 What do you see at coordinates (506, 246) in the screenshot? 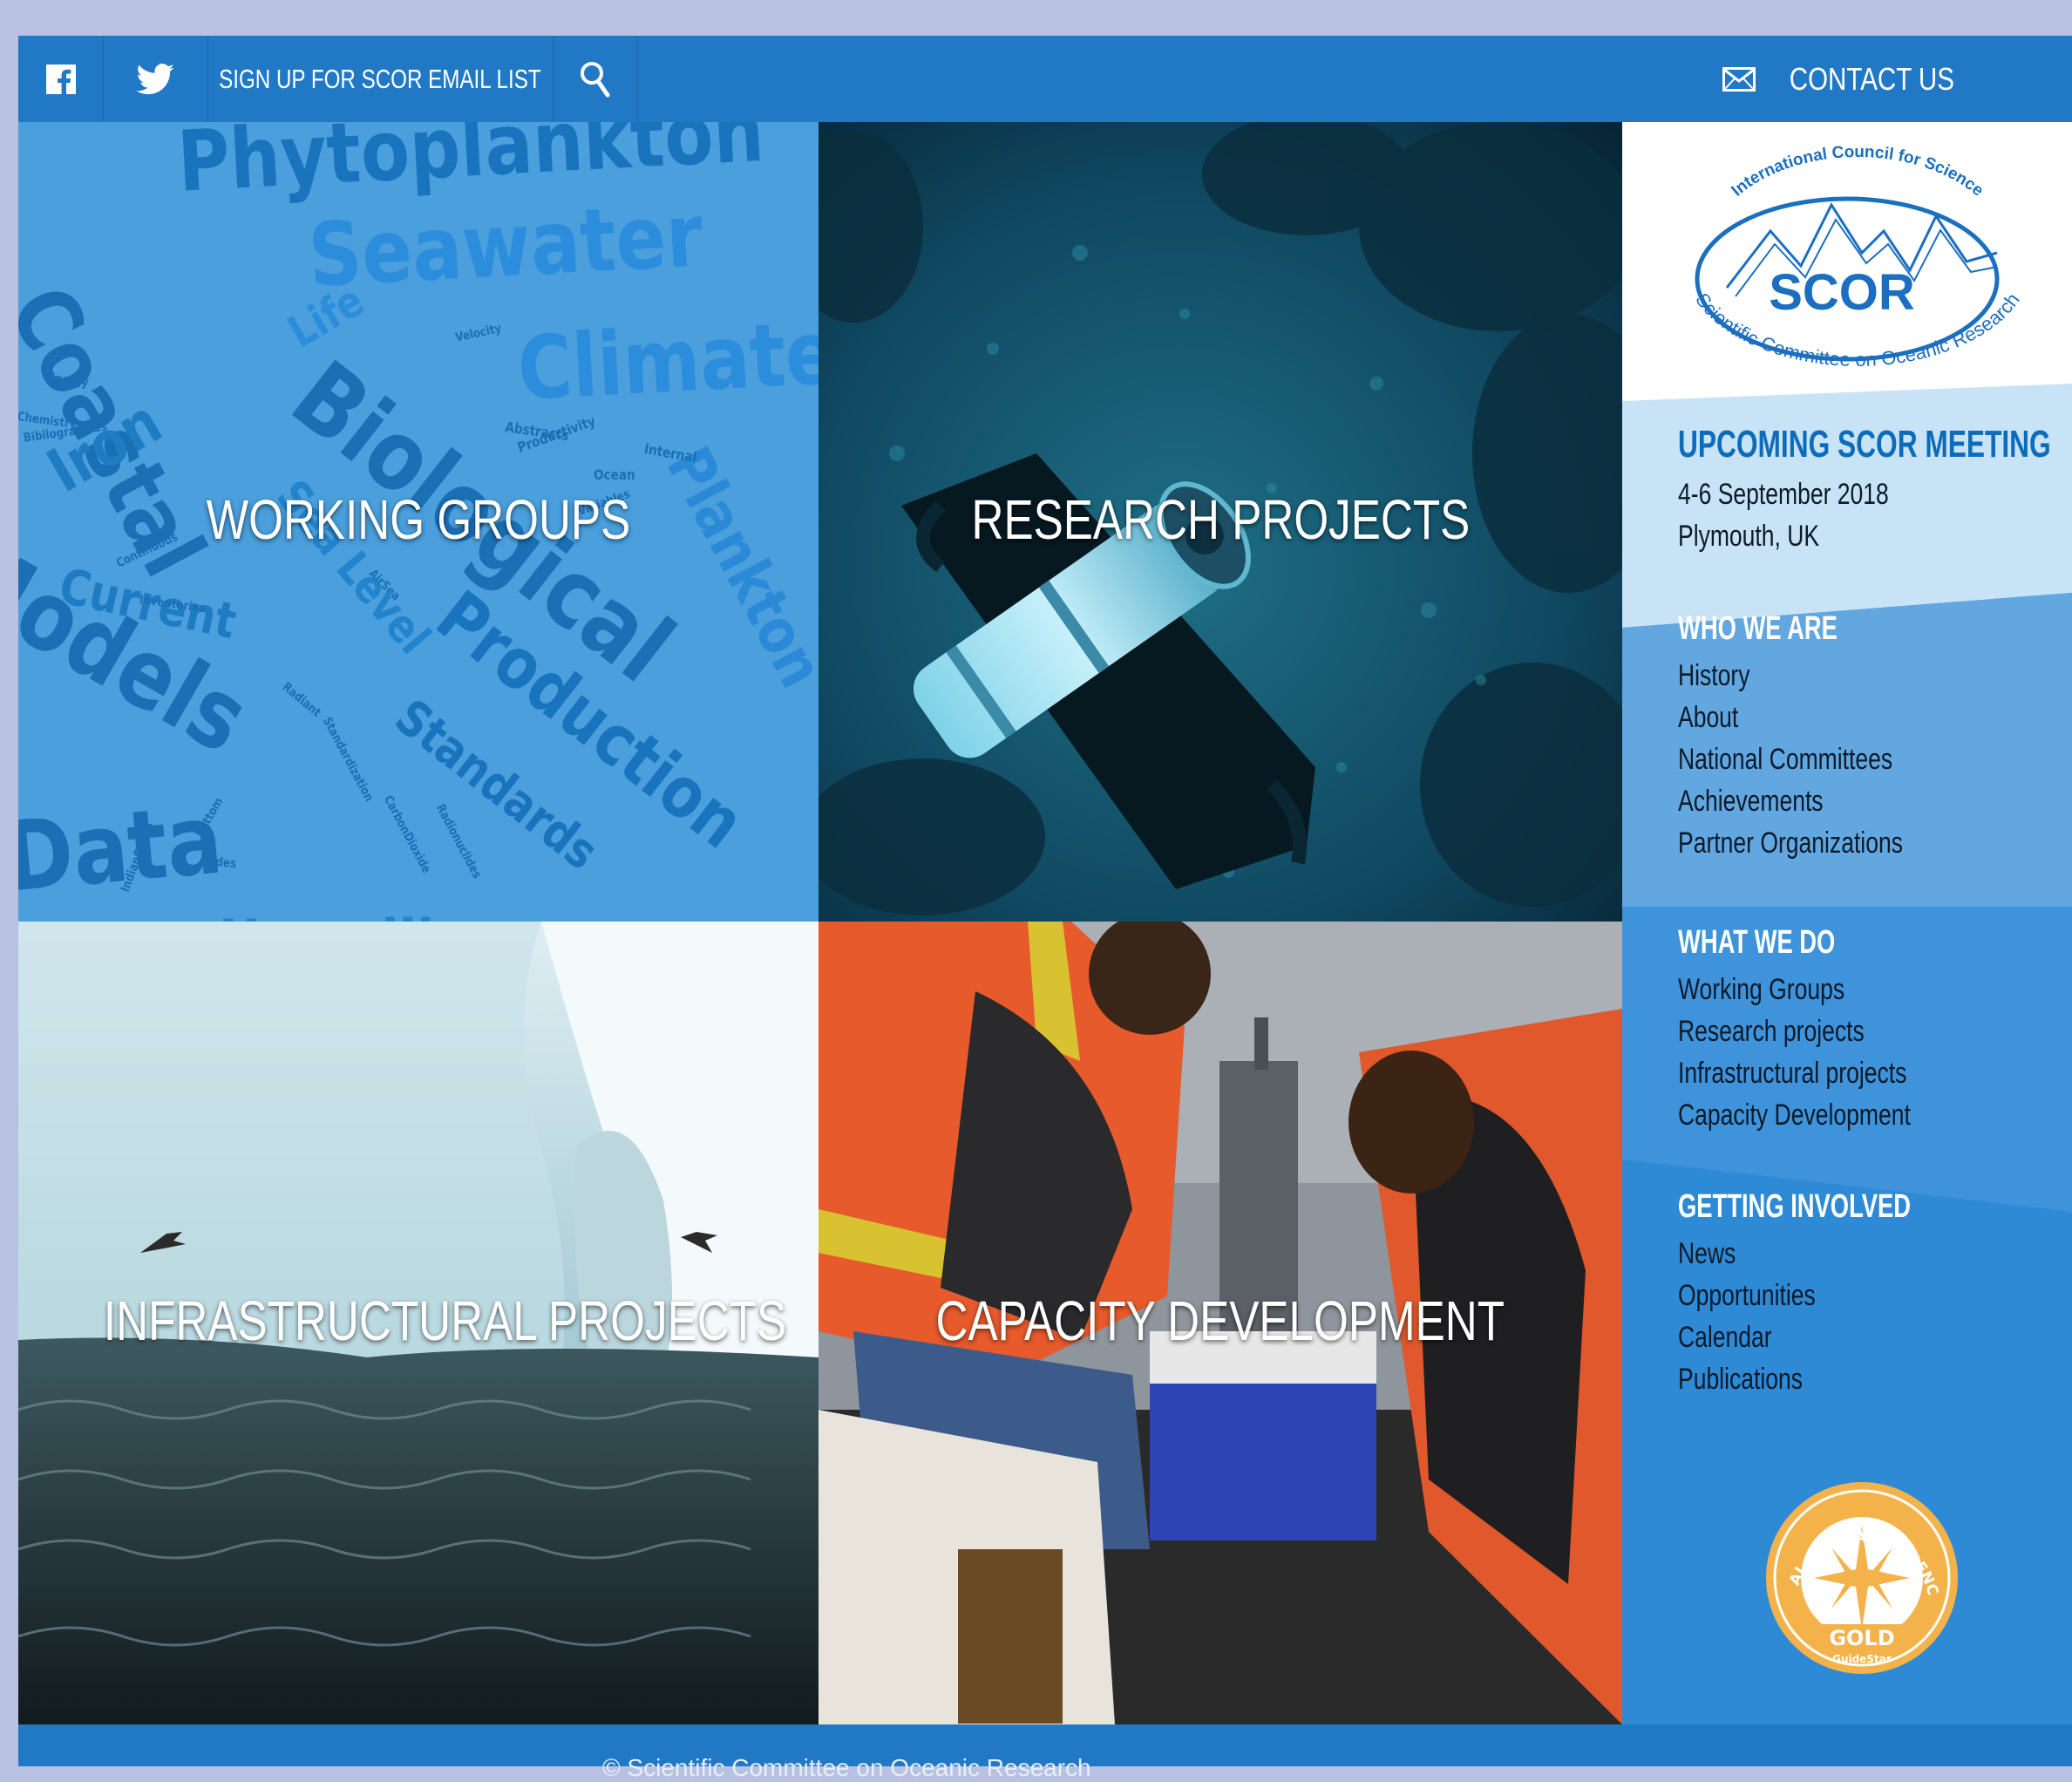
I see `word-cloud-word: Seawater` at bounding box center [506, 246].